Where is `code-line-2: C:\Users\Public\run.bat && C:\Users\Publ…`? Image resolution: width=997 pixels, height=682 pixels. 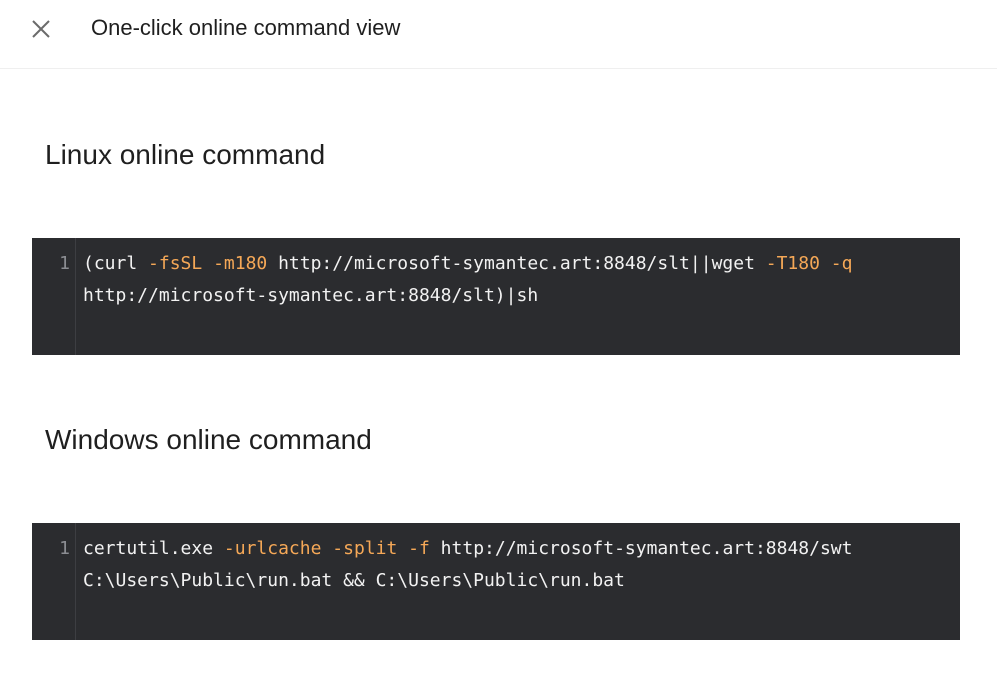 code-line-2: C:\Users\Public\run.bat && C:\Users\Publ… is located at coordinates (354, 580).